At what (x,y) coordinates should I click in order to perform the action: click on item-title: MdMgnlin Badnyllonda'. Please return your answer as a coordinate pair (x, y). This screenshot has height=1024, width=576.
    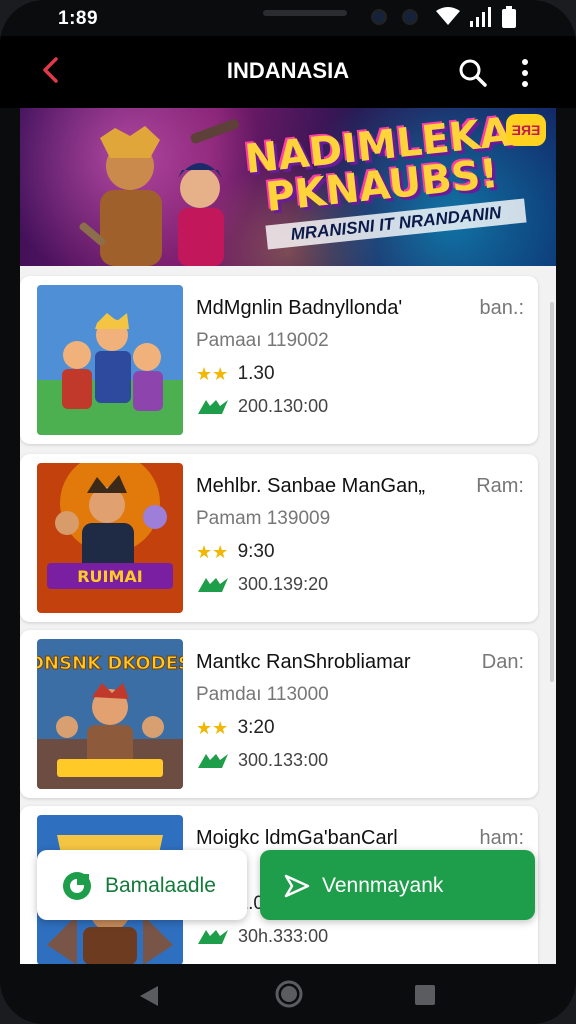
    Looking at the image, I should click on (299, 308).